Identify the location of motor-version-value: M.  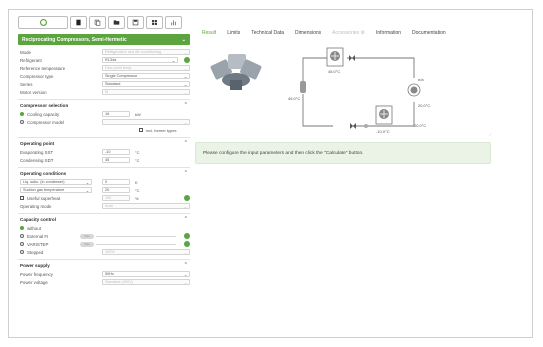
(107, 92).